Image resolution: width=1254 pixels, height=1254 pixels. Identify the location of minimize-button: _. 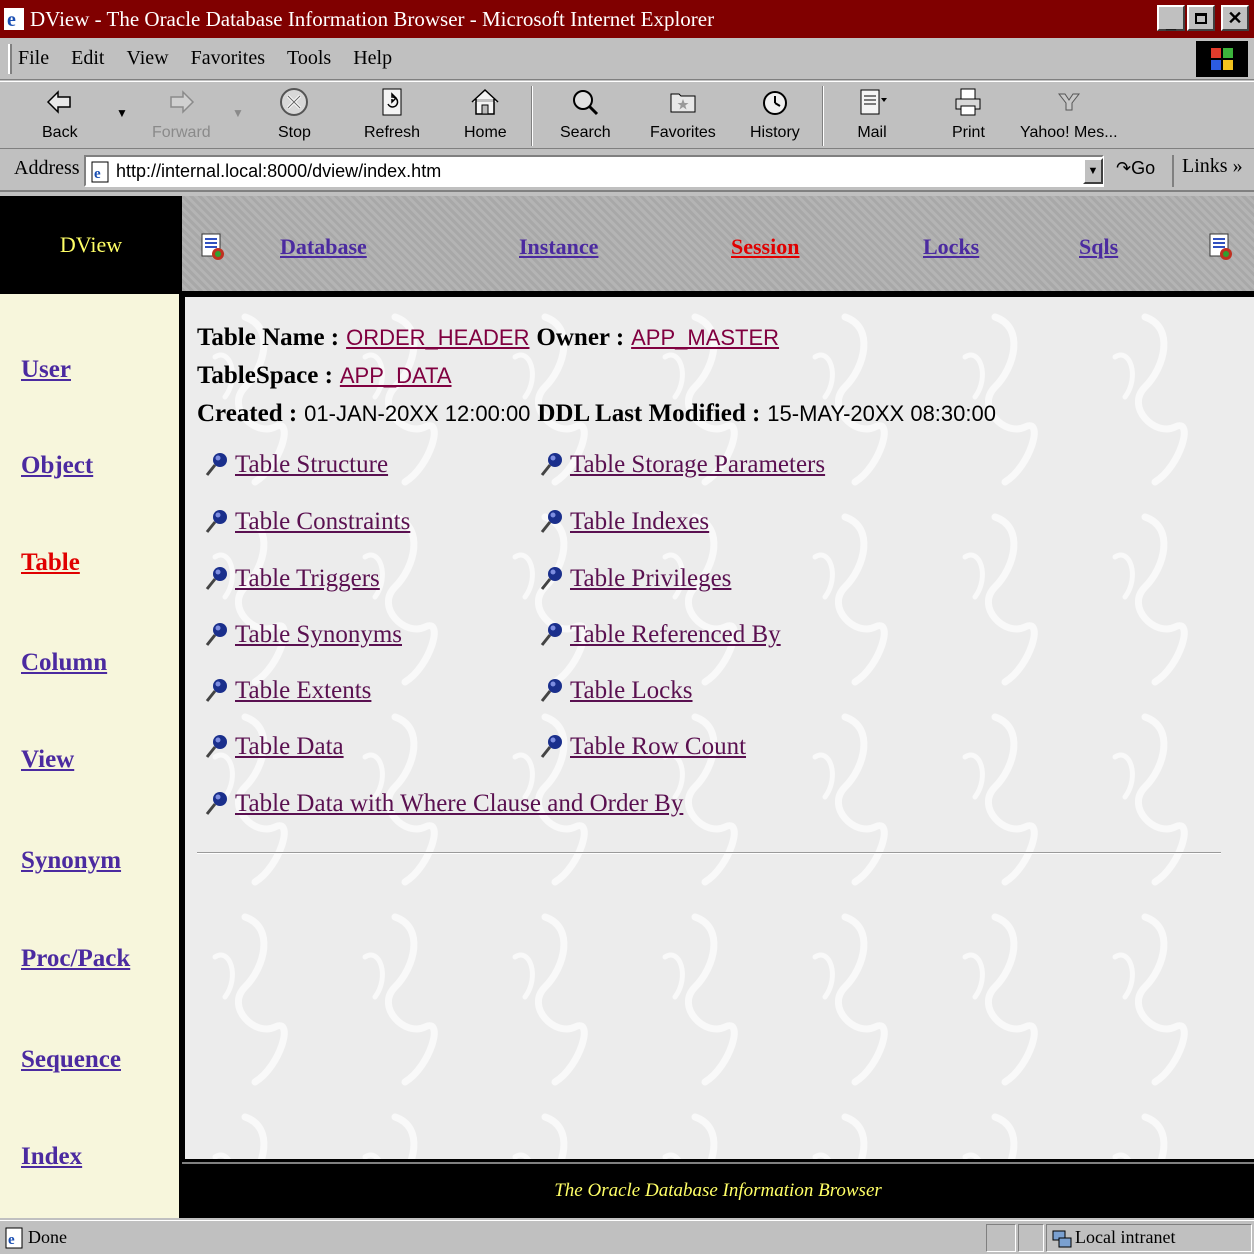
(1171, 18).